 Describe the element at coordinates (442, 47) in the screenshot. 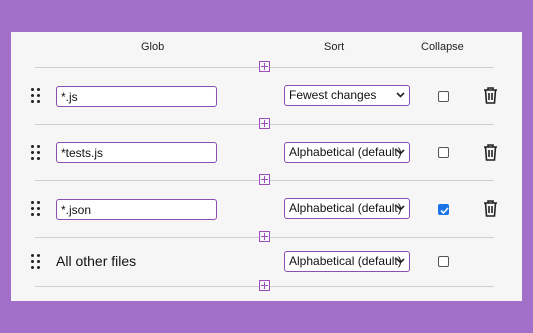

I see `collapse-column-header: Collapse` at that location.